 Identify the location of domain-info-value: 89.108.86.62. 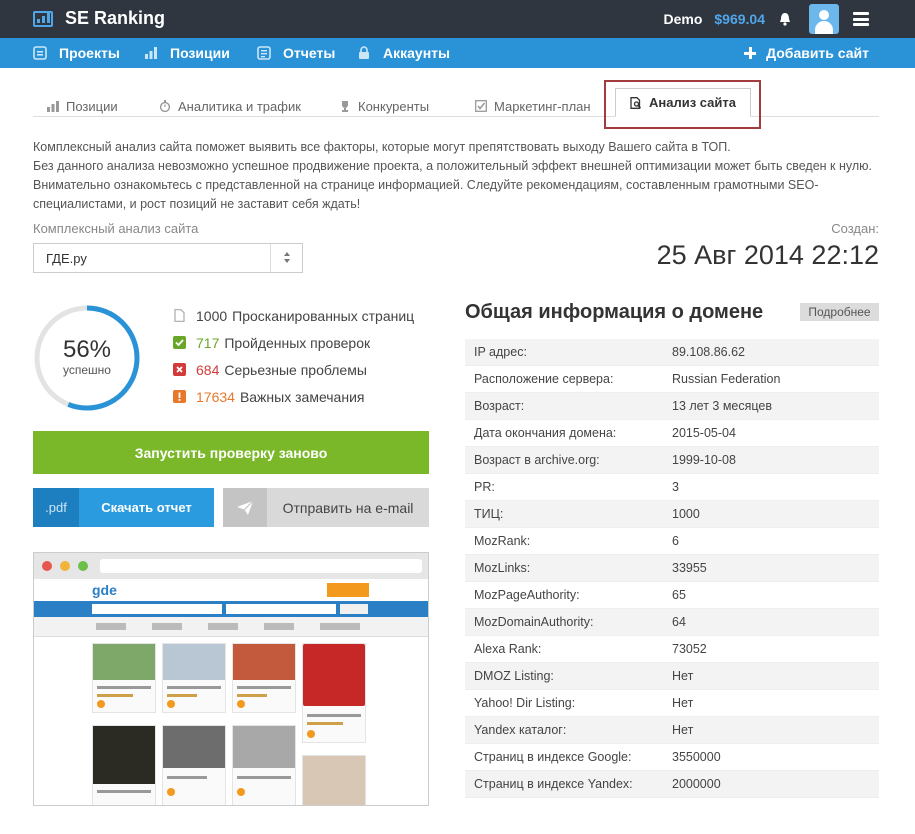
(708, 352).